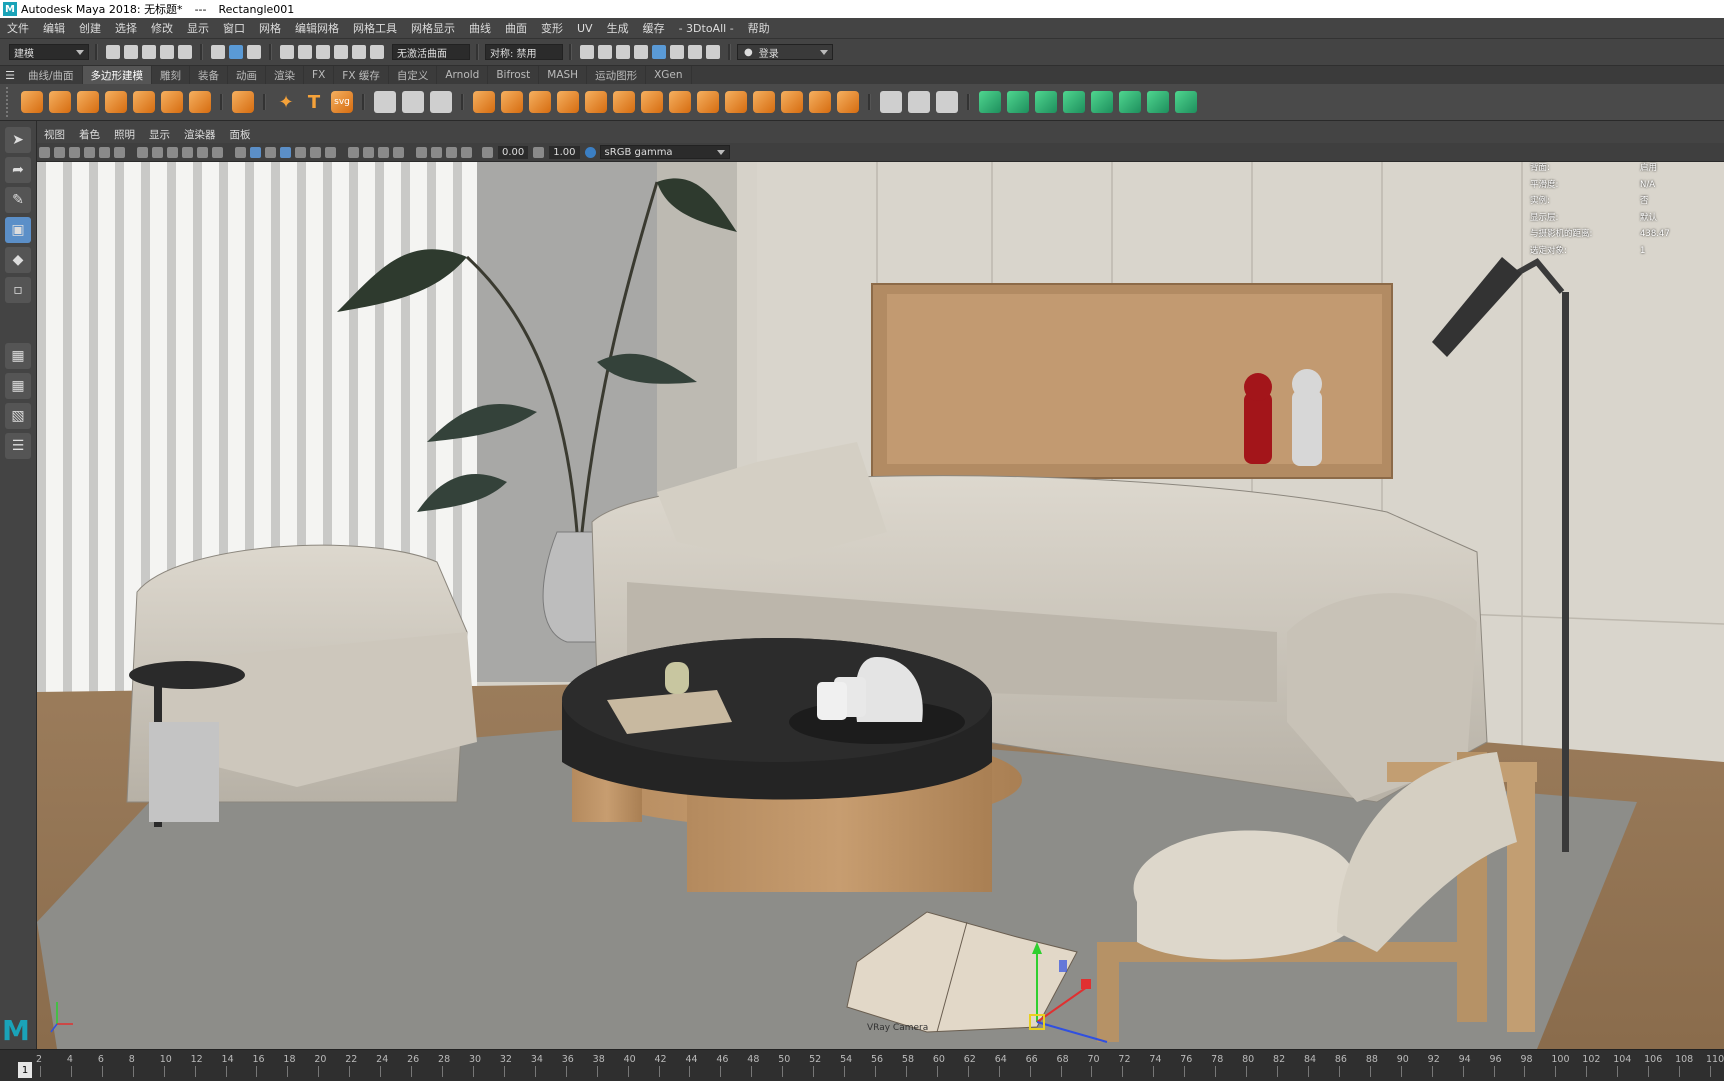 This screenshot has height=1081, width=1724. What do you see at coordinates (270, 28) in the screenshot?
I see `menu-item: 网格` at bounding box center [270, 28].